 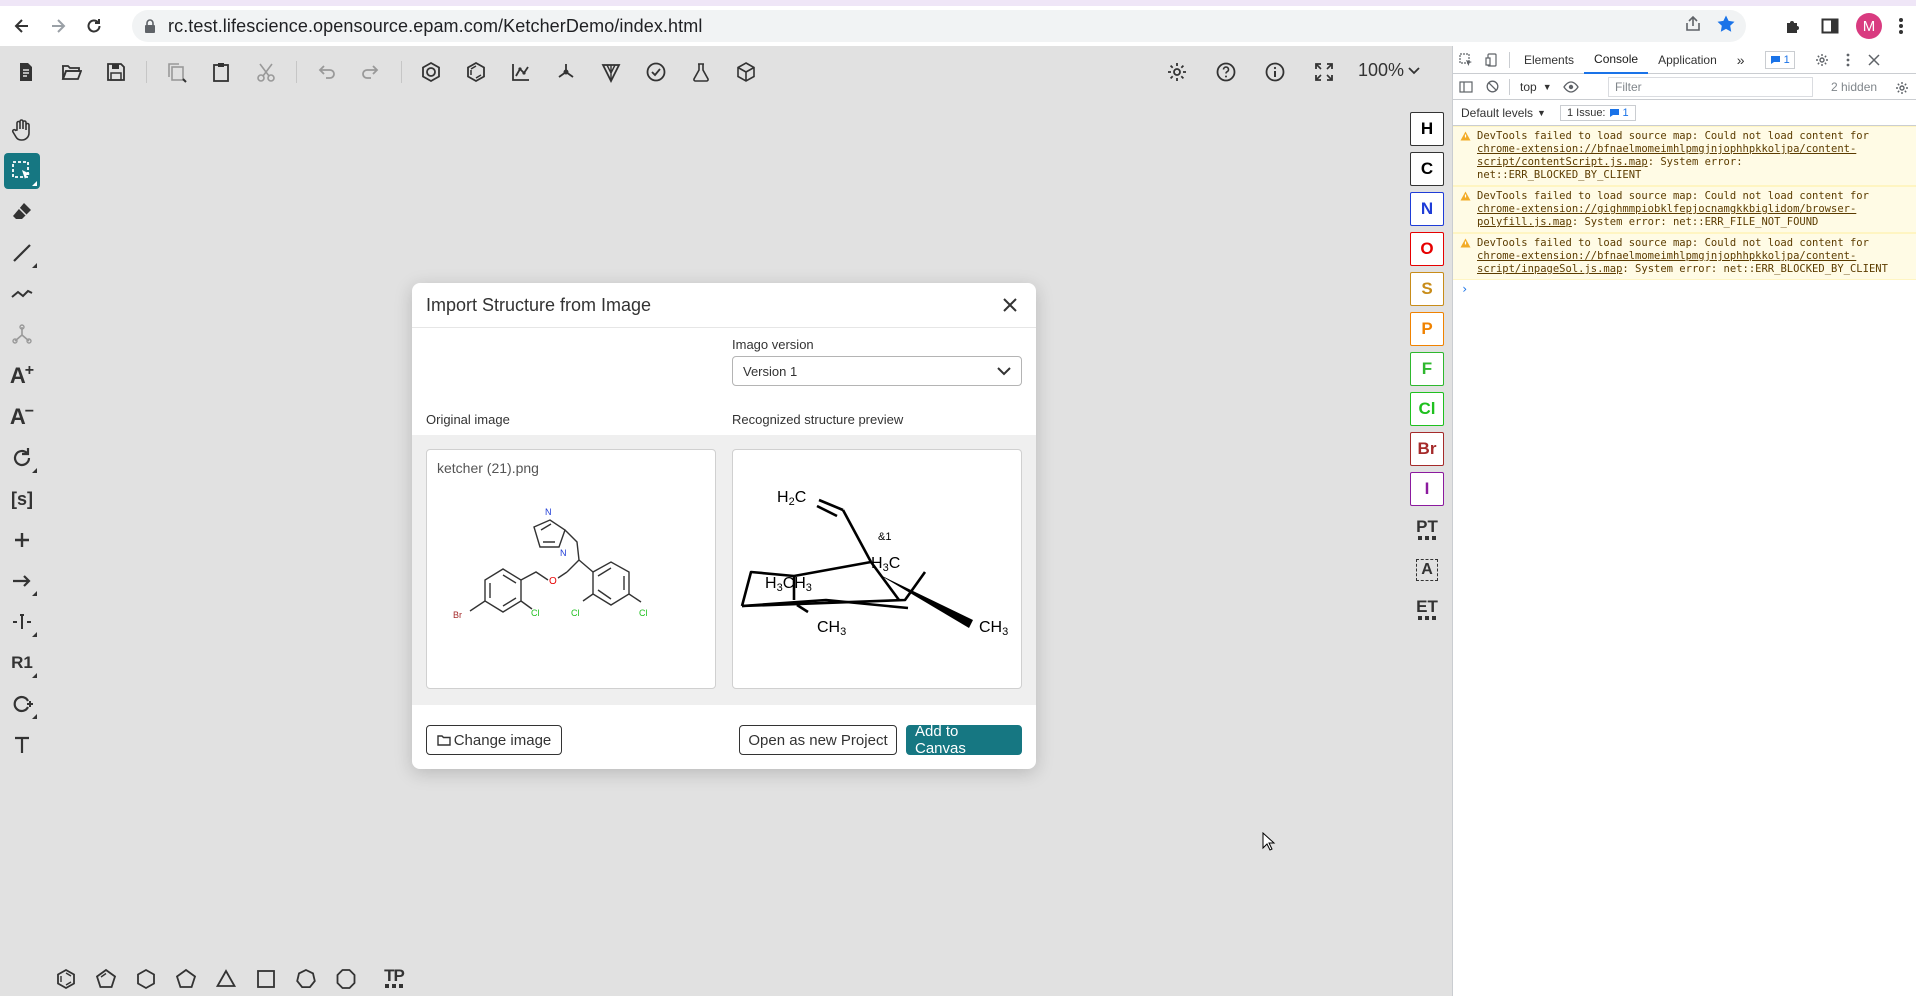 I want to click on calculated-values-button, so click(x=701, y=72).